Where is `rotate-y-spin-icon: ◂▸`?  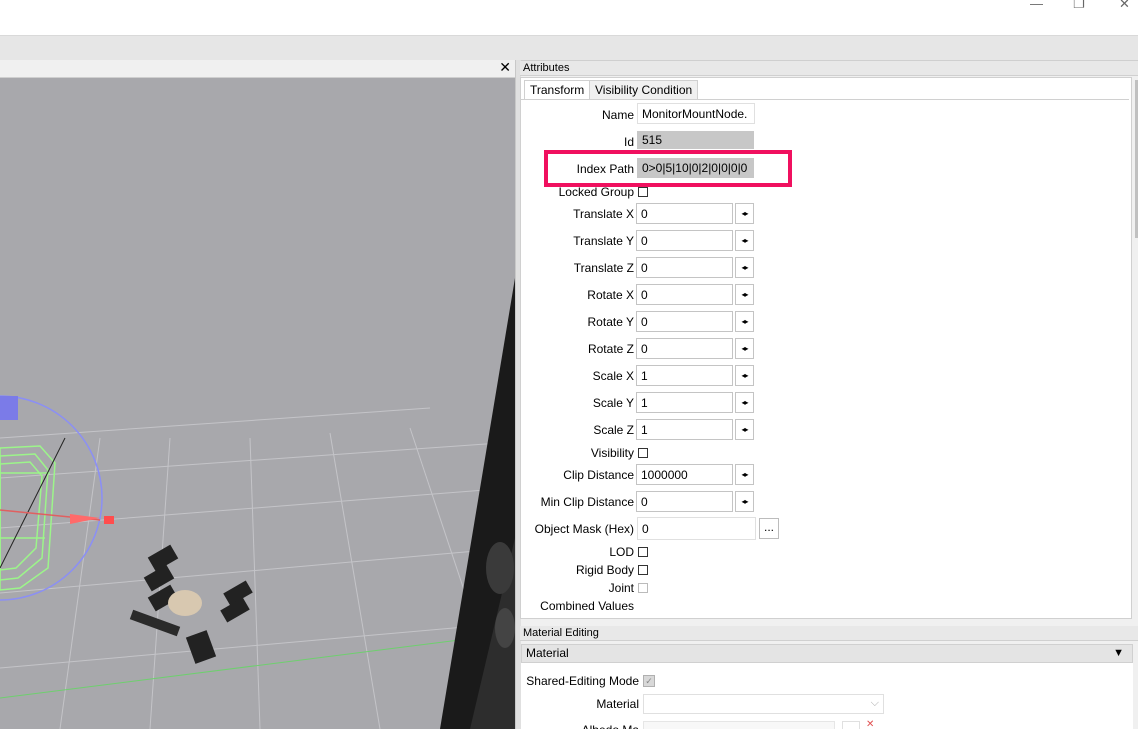 rotate-y-spin-icon: ◂▸ is located at coordinates (744, 321).